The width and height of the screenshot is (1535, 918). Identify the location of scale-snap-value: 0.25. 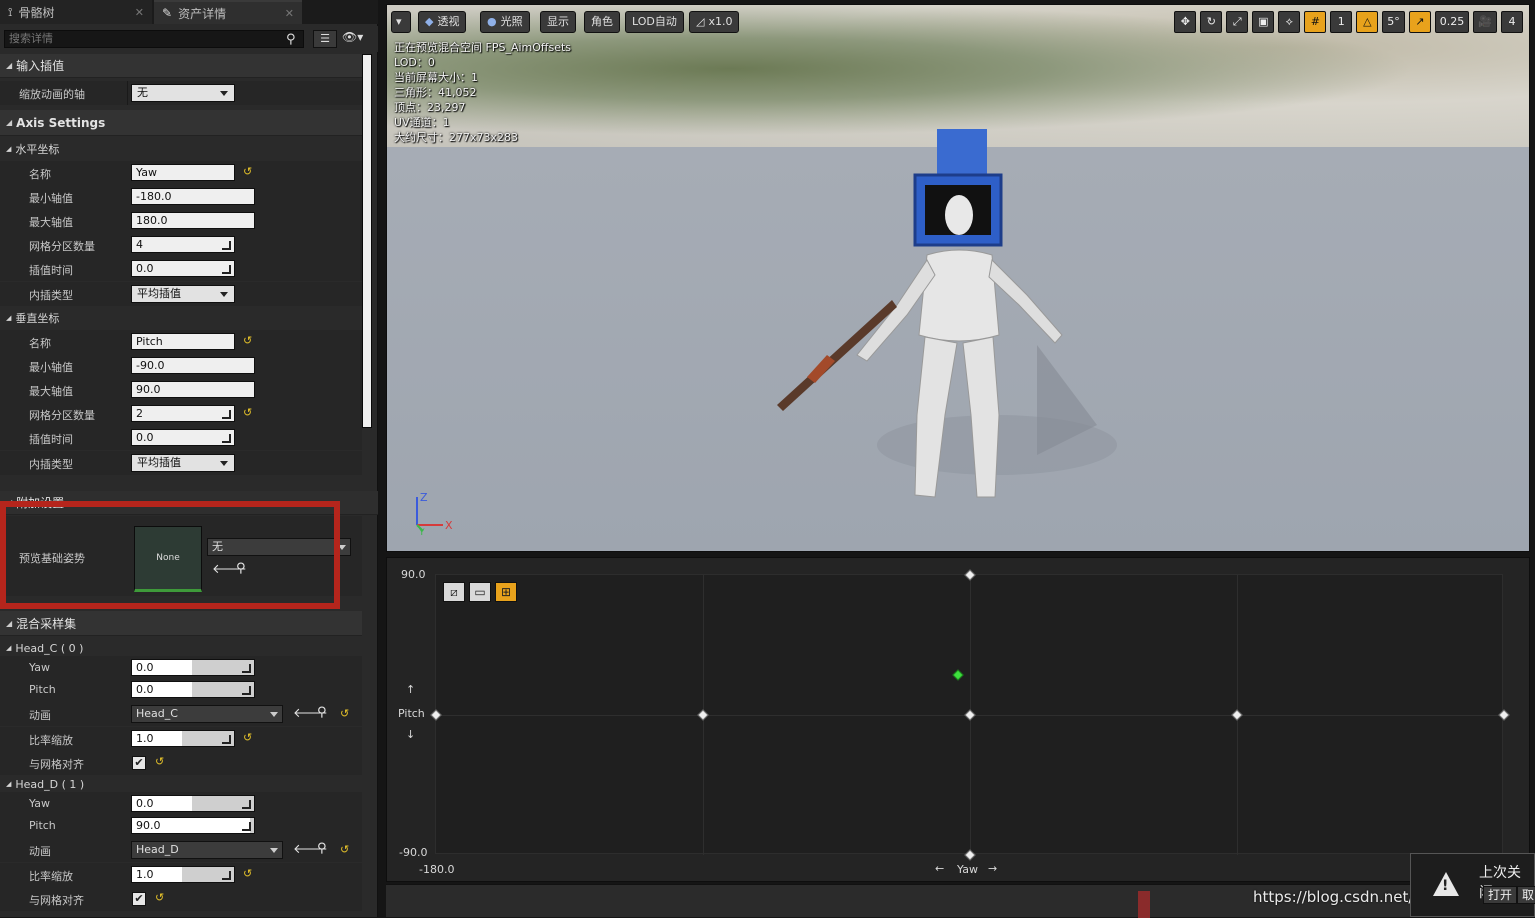
(1452, 22).